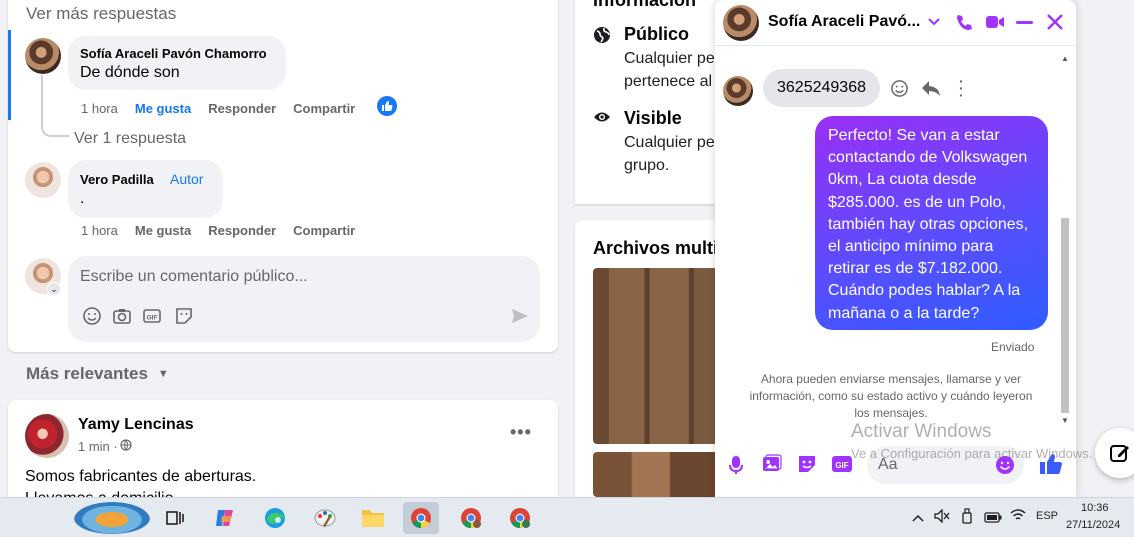  I want to click on microphone-icon, so click(736, 467).